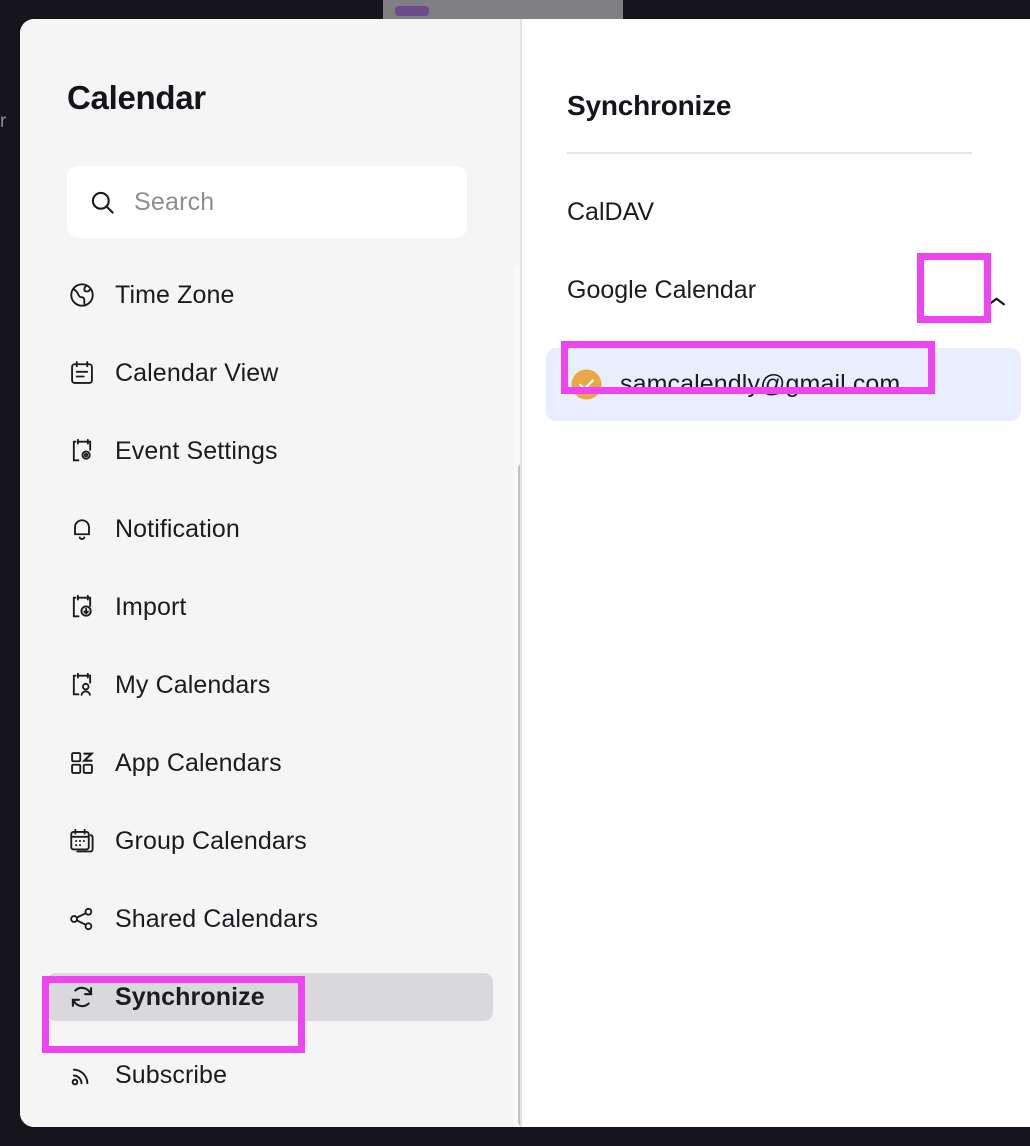  What do you see at coordinates (151, 606) in the screenshot?
I see `sidebar-item-label: Import` at bounding box center [151, 606].